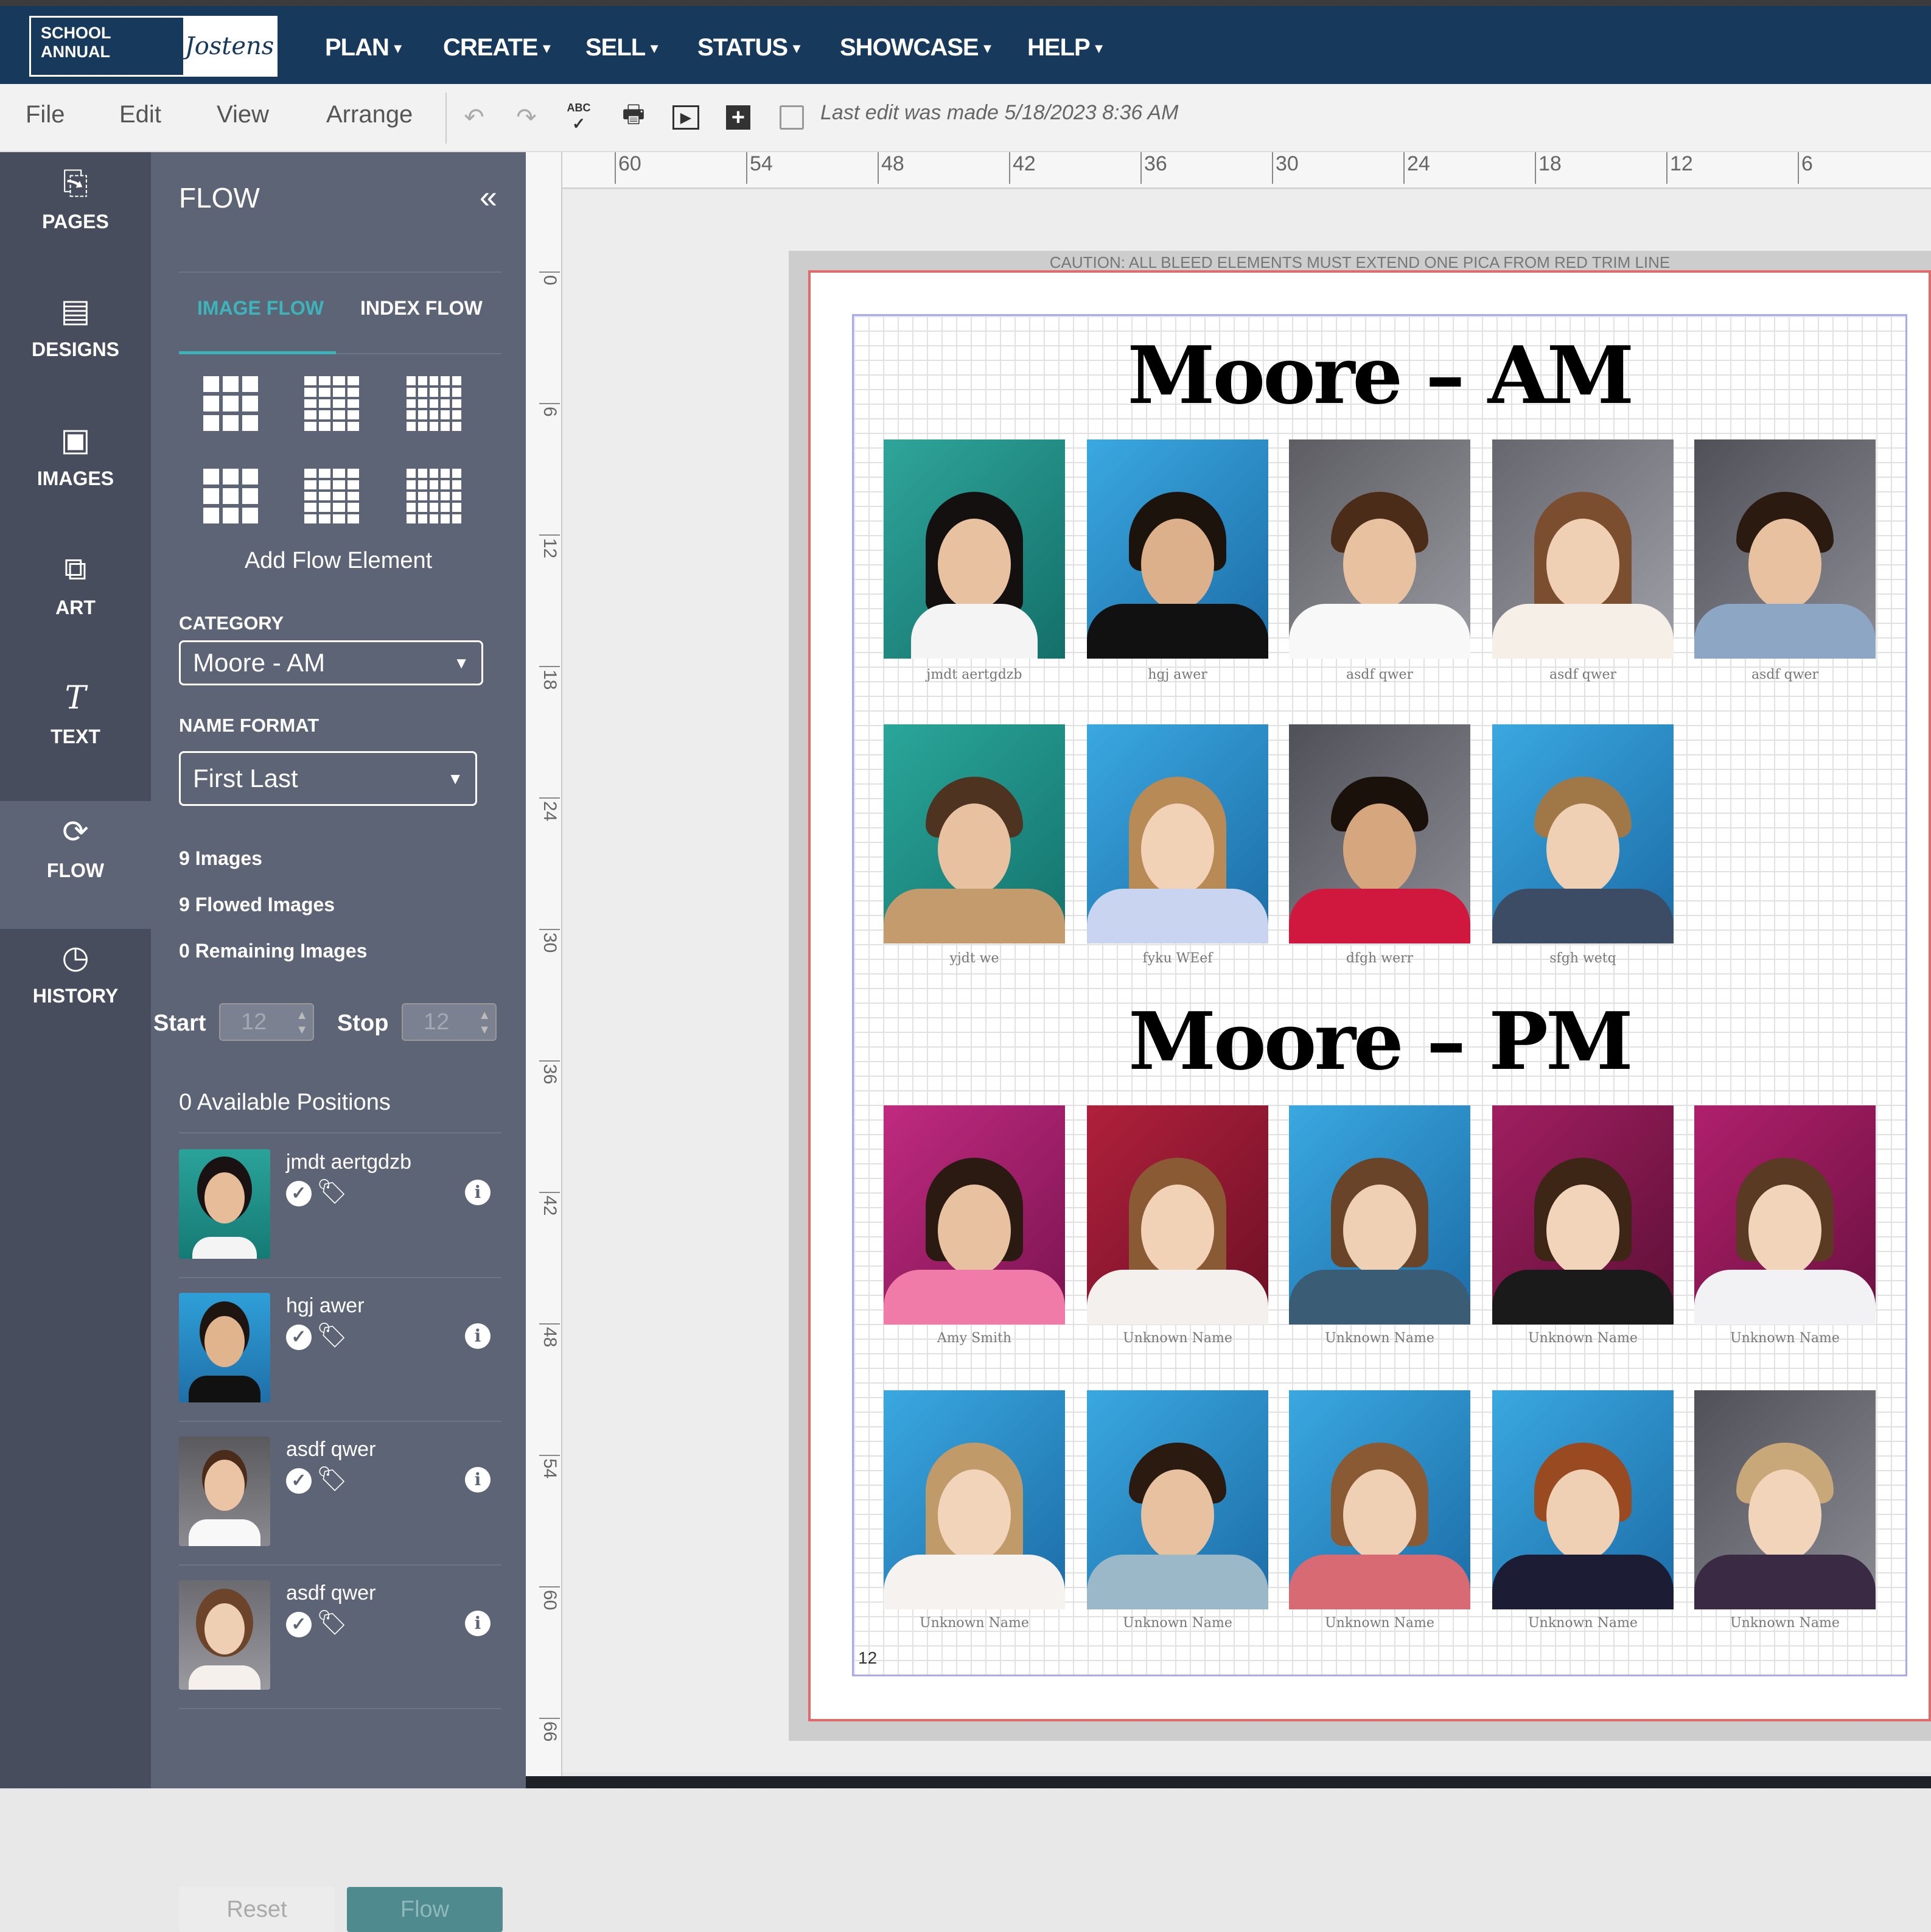 The image size is (1931, 1932). I want to click on category-select: Moore - AM ▼, so click(331, 662).